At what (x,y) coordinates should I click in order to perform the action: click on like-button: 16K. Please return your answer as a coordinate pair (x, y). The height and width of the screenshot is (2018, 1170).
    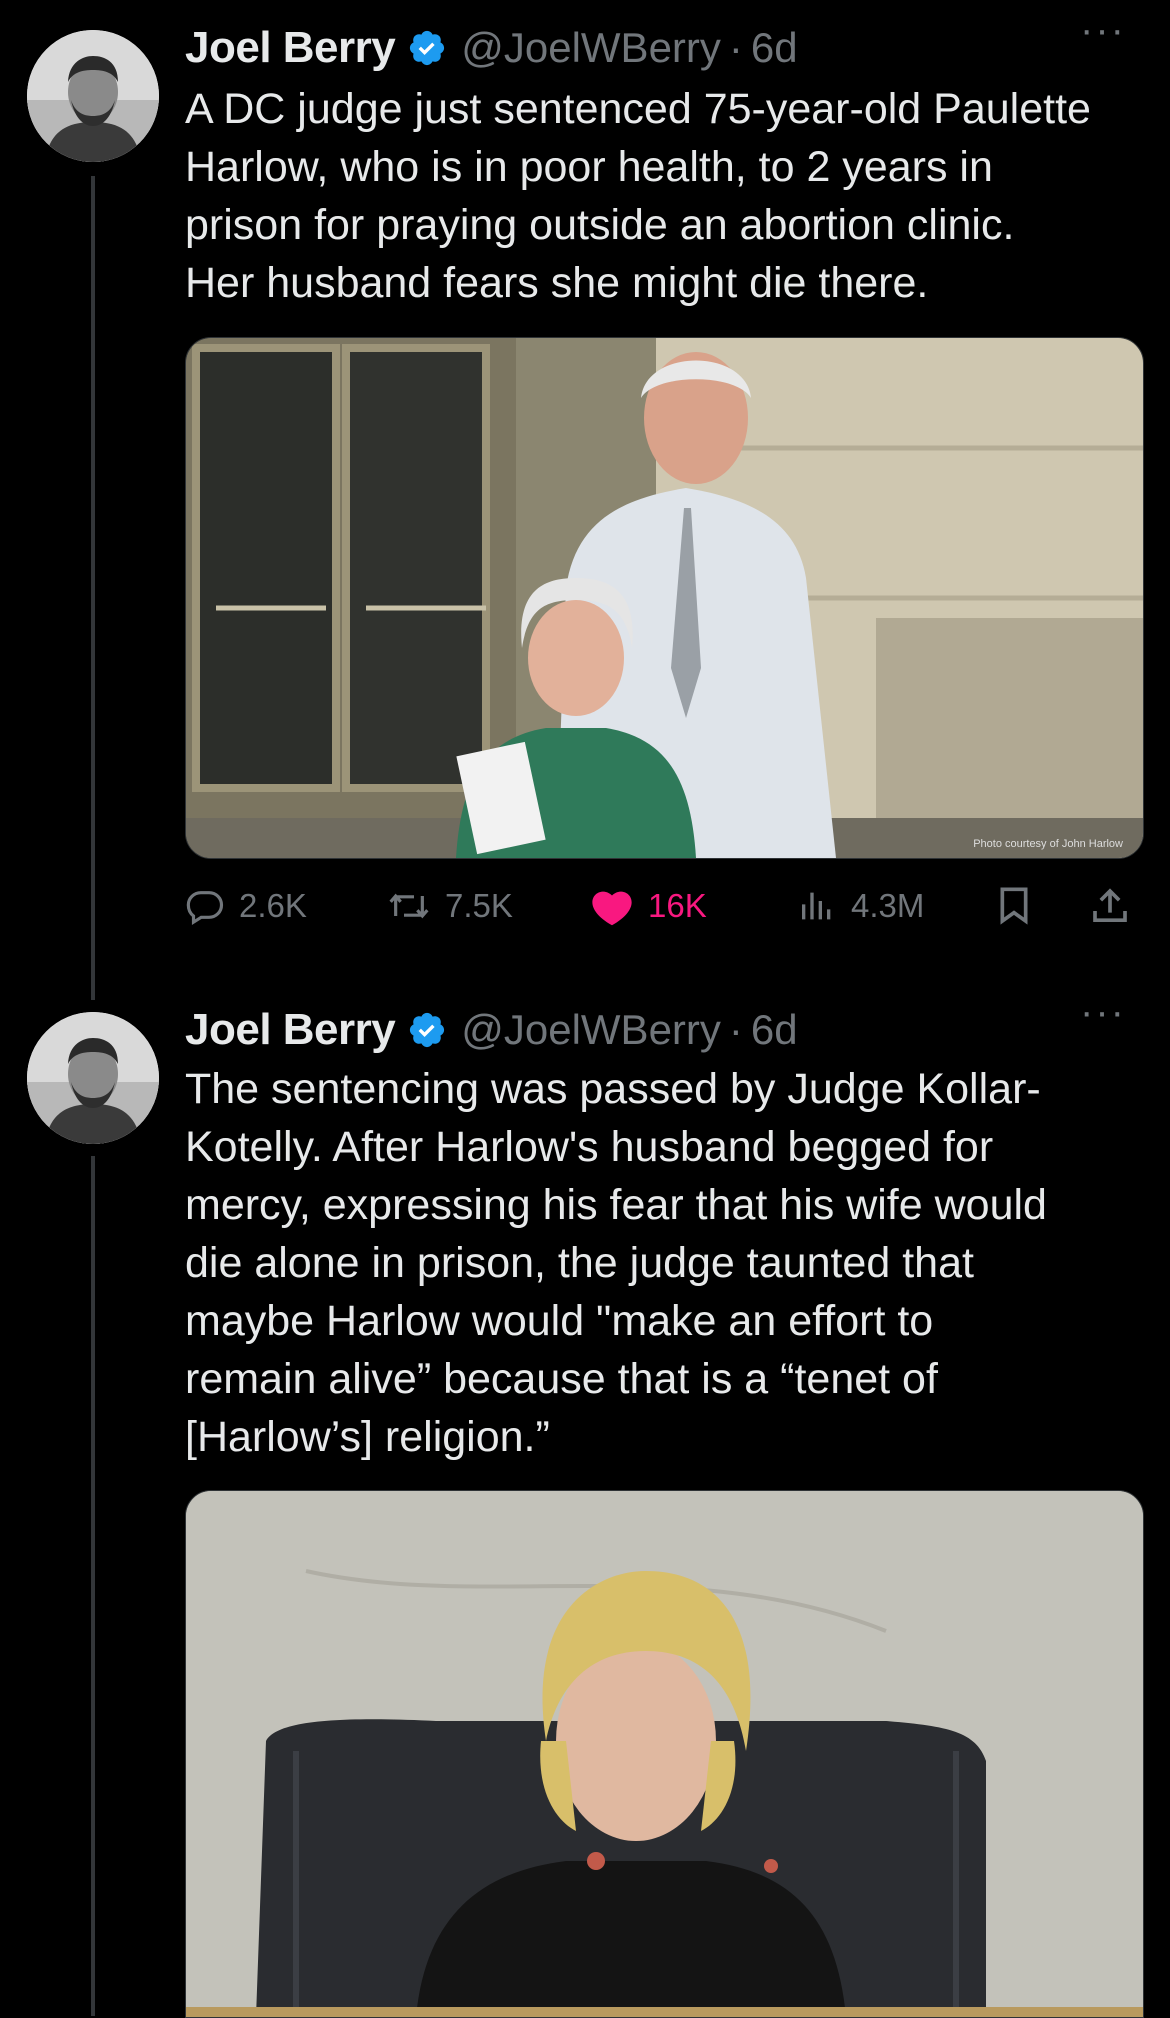
    Looking at the image, I should click on (648, 906).